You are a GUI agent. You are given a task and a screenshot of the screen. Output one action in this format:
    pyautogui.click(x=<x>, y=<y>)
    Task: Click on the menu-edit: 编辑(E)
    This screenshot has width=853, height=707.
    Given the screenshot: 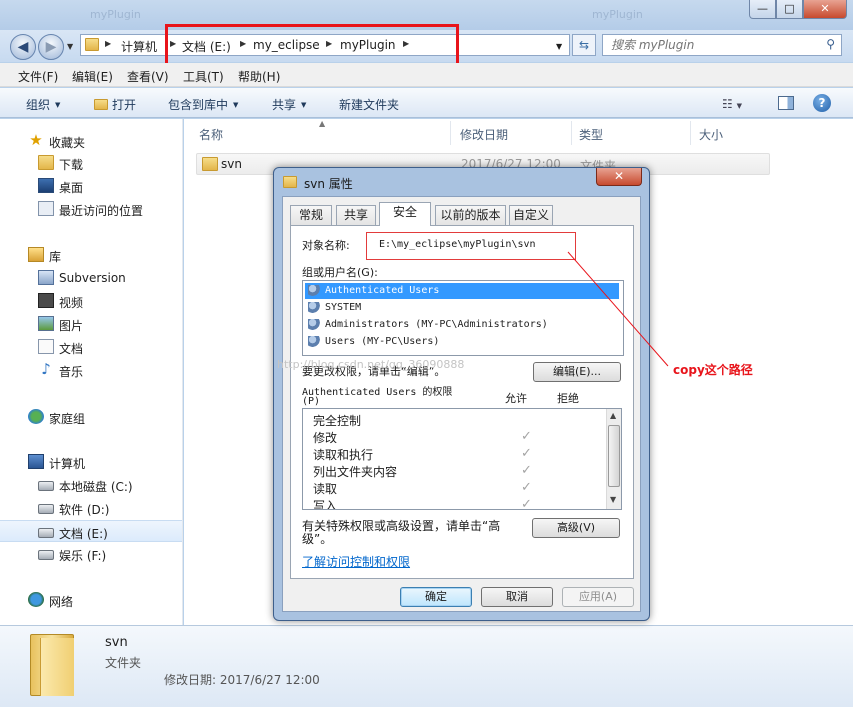 What is the action you would take?
    pyautogui.click(x=92, y=76)
    